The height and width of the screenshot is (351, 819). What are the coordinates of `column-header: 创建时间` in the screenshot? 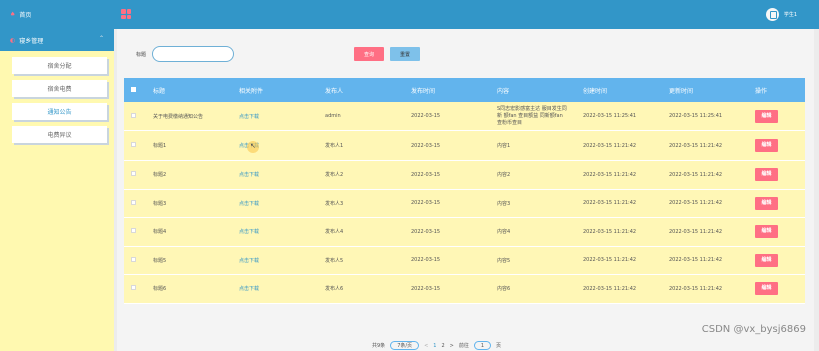 It's located at (619, 90).